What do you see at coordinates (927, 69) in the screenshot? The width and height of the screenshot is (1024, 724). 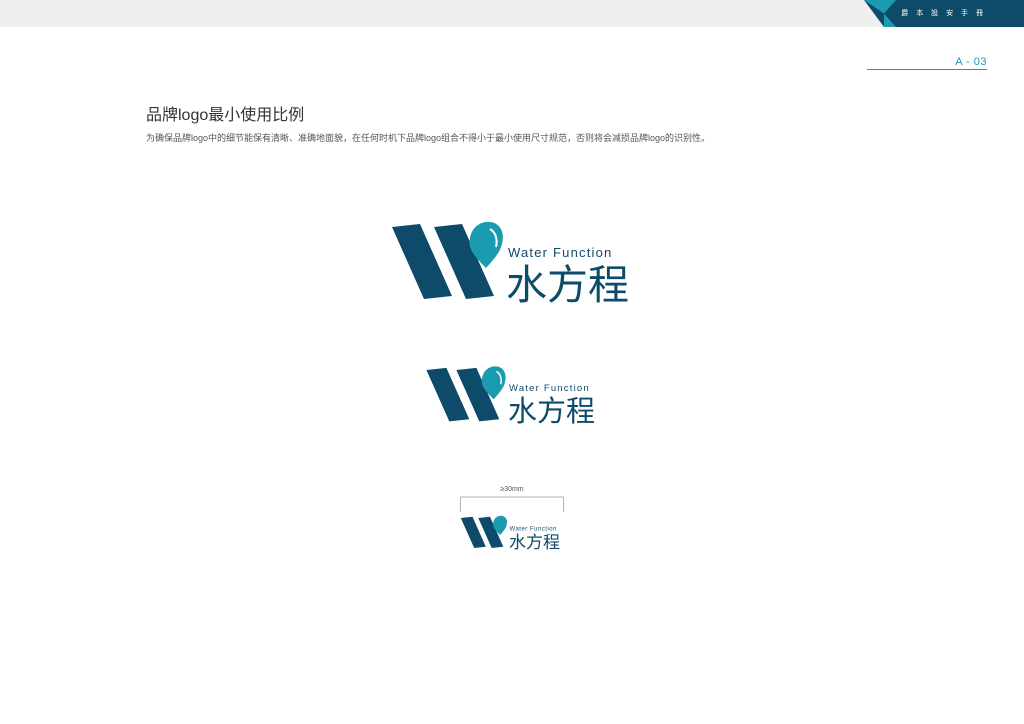 I see `page-number-underline` at bounding box center [927, 69].